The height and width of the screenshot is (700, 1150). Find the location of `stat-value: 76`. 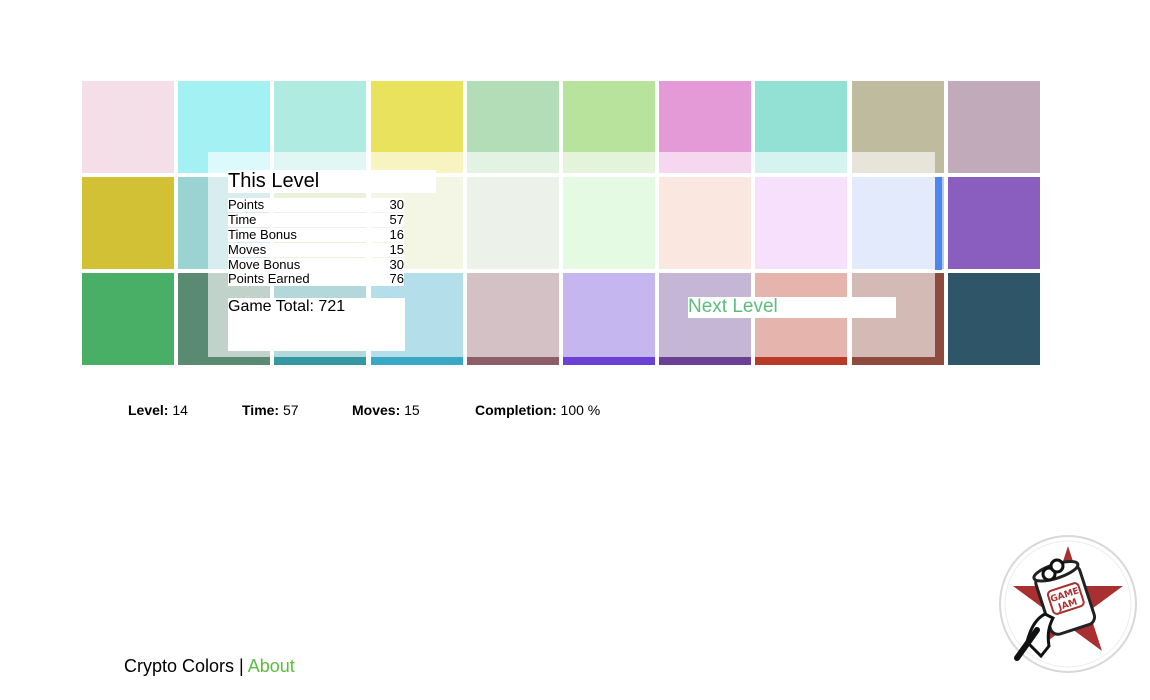

stat-value: 76 is located at coordinates (396, 278).